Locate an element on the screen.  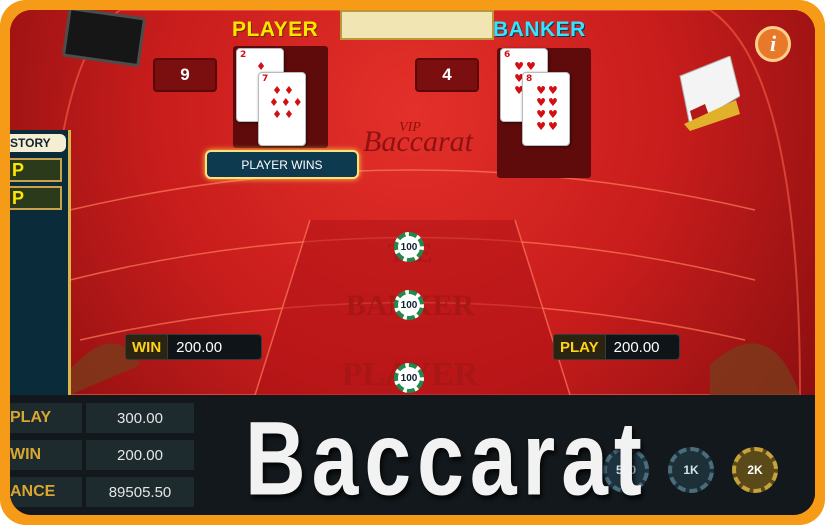
history-header: STORY is located at coordinates (38, 143).